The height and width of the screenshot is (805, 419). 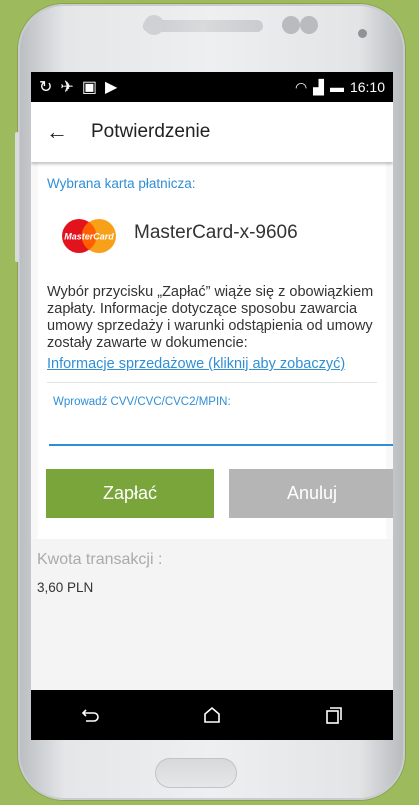 I want to click on mastercard-logo: MasterCard, so click(x=89, y=236).